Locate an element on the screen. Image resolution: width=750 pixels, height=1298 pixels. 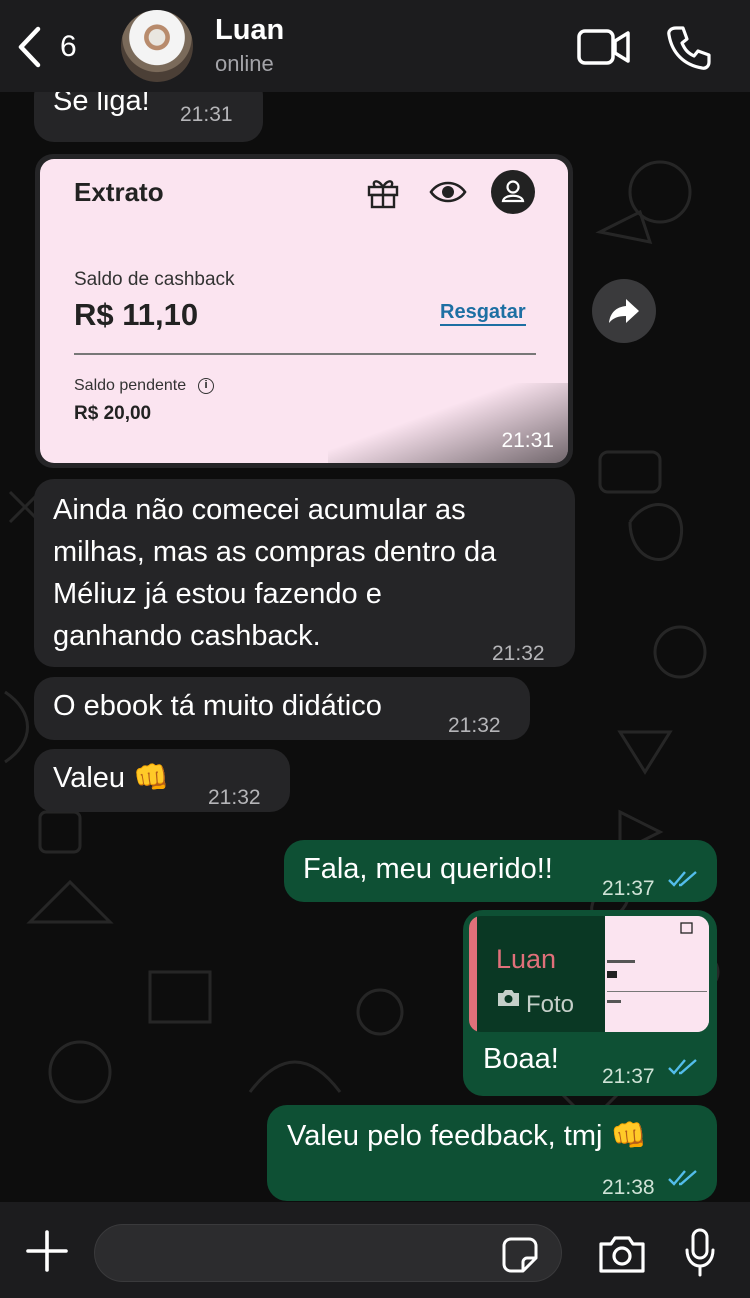
sticker-icon is located at coordinates (520, 1255).